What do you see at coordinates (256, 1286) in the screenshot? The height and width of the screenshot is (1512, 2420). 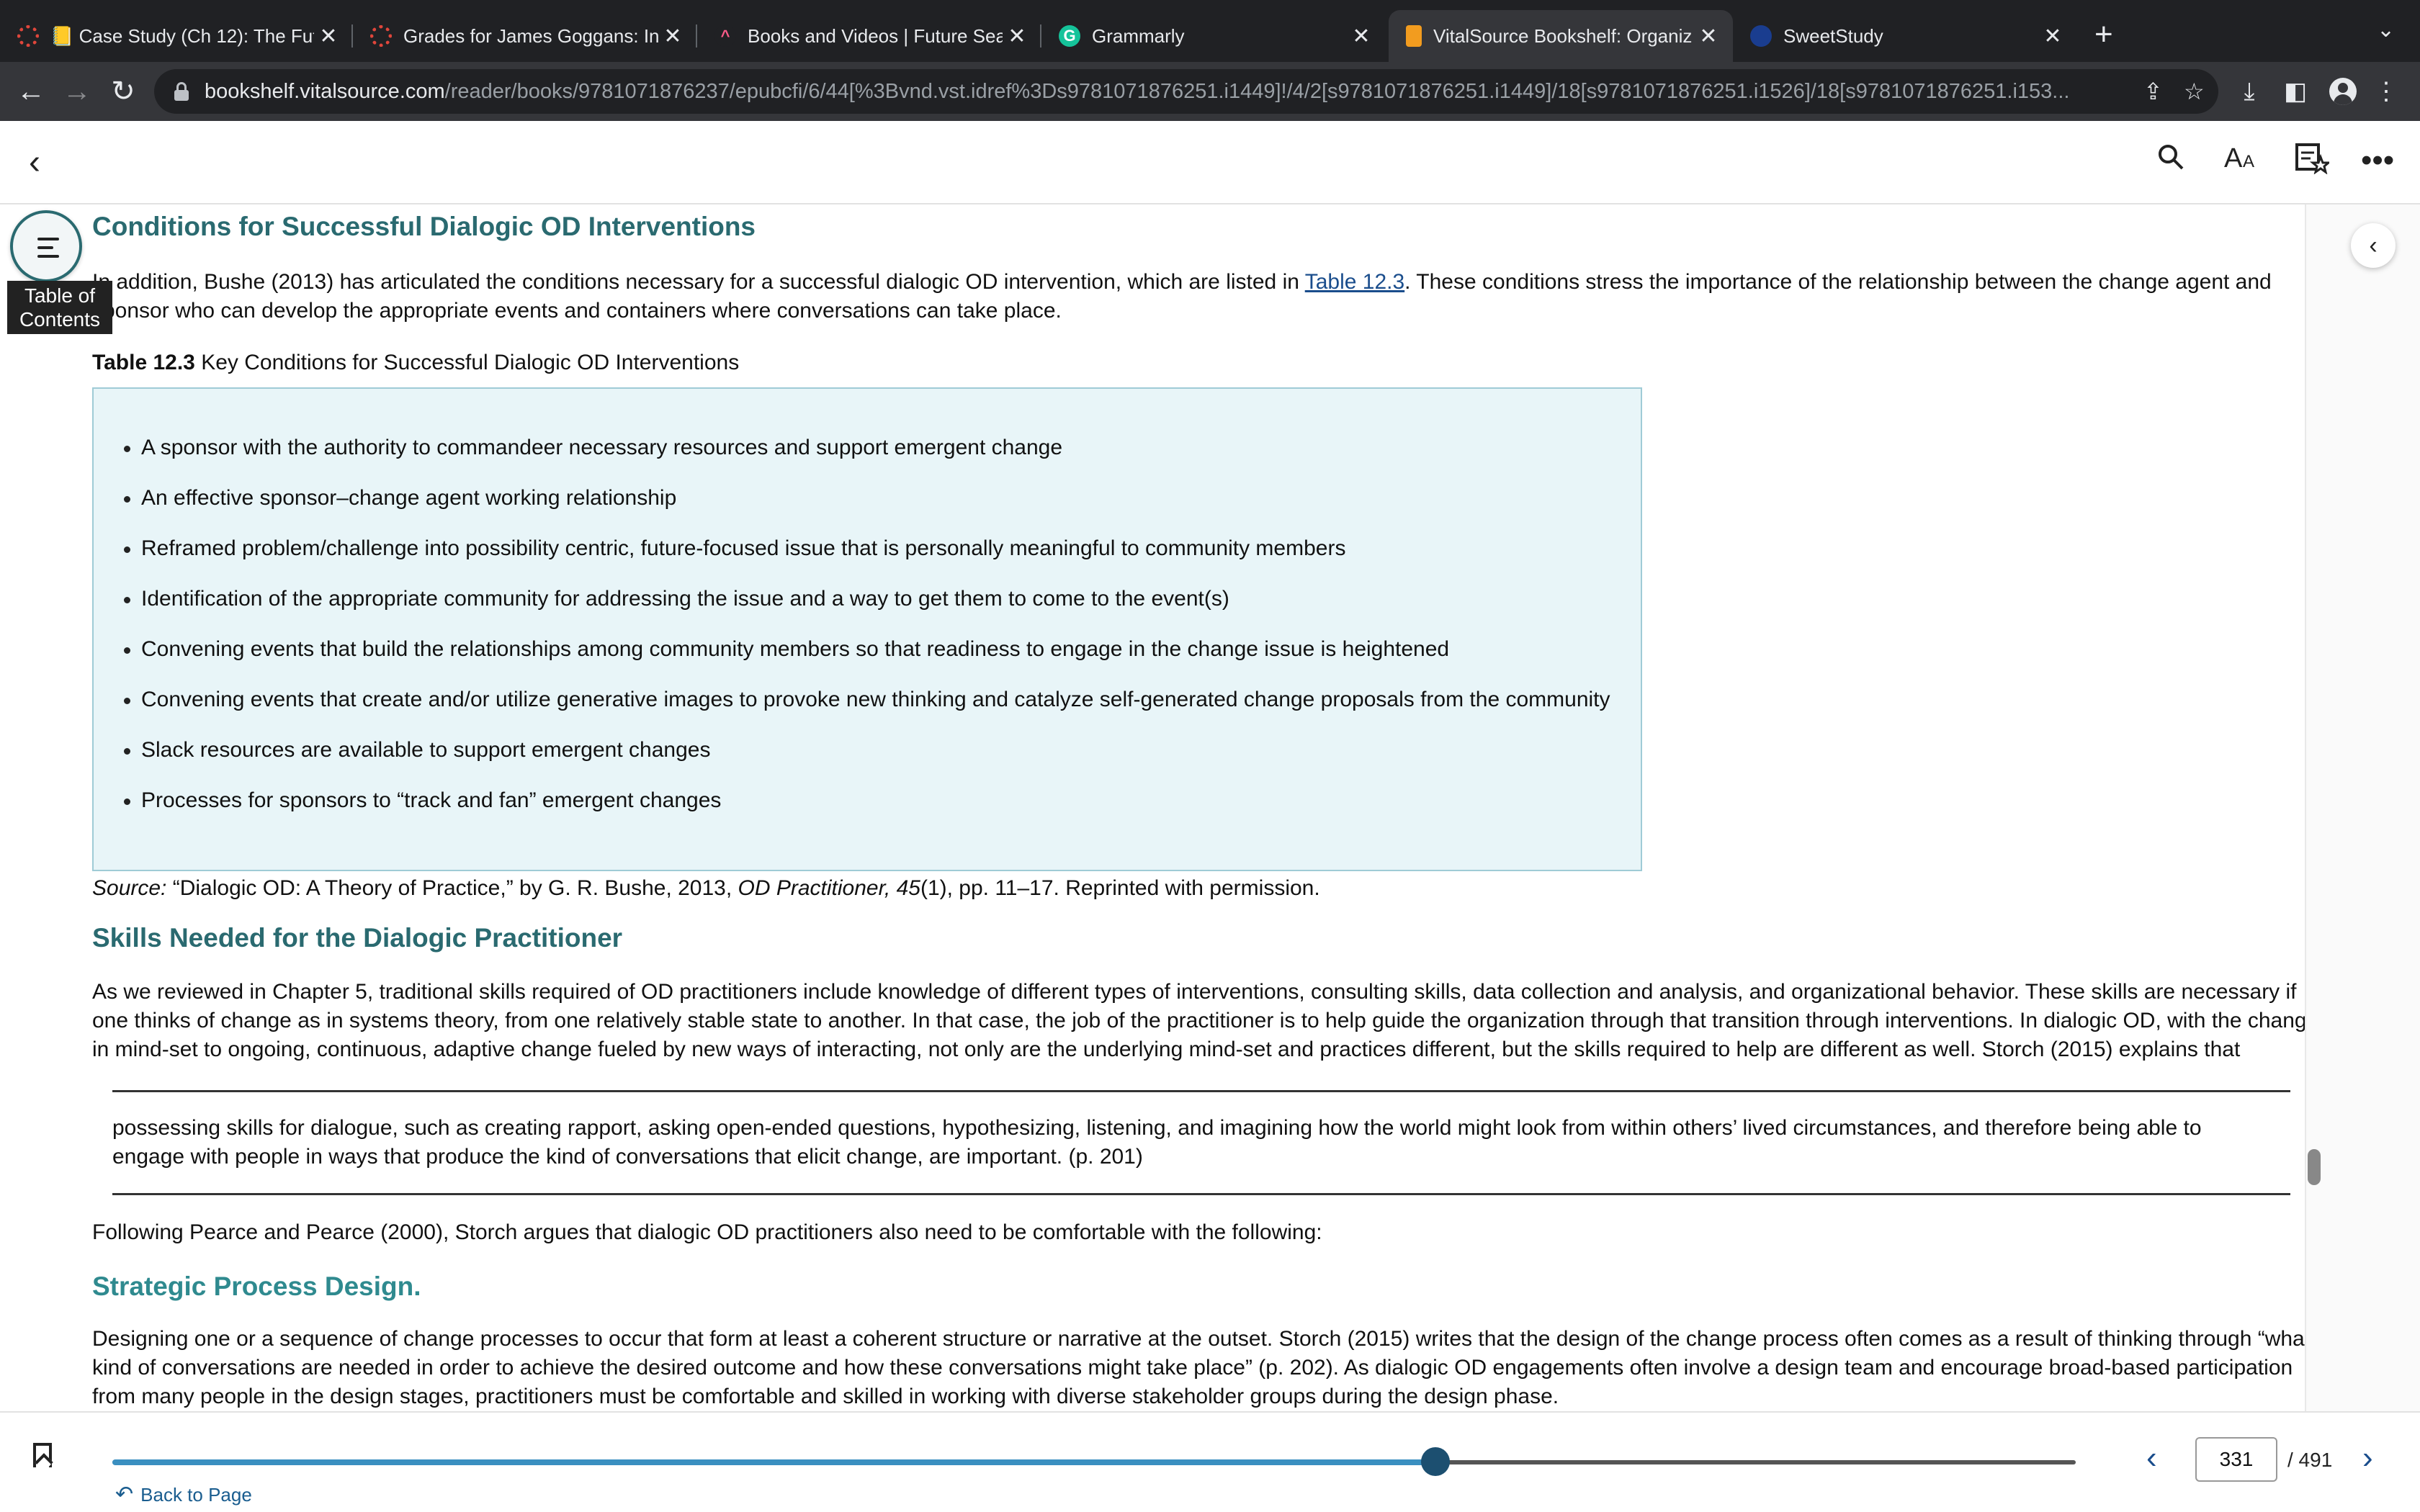 I see `subsection-heading: Strategic Process Design.` at bounding box center [256, 1286].